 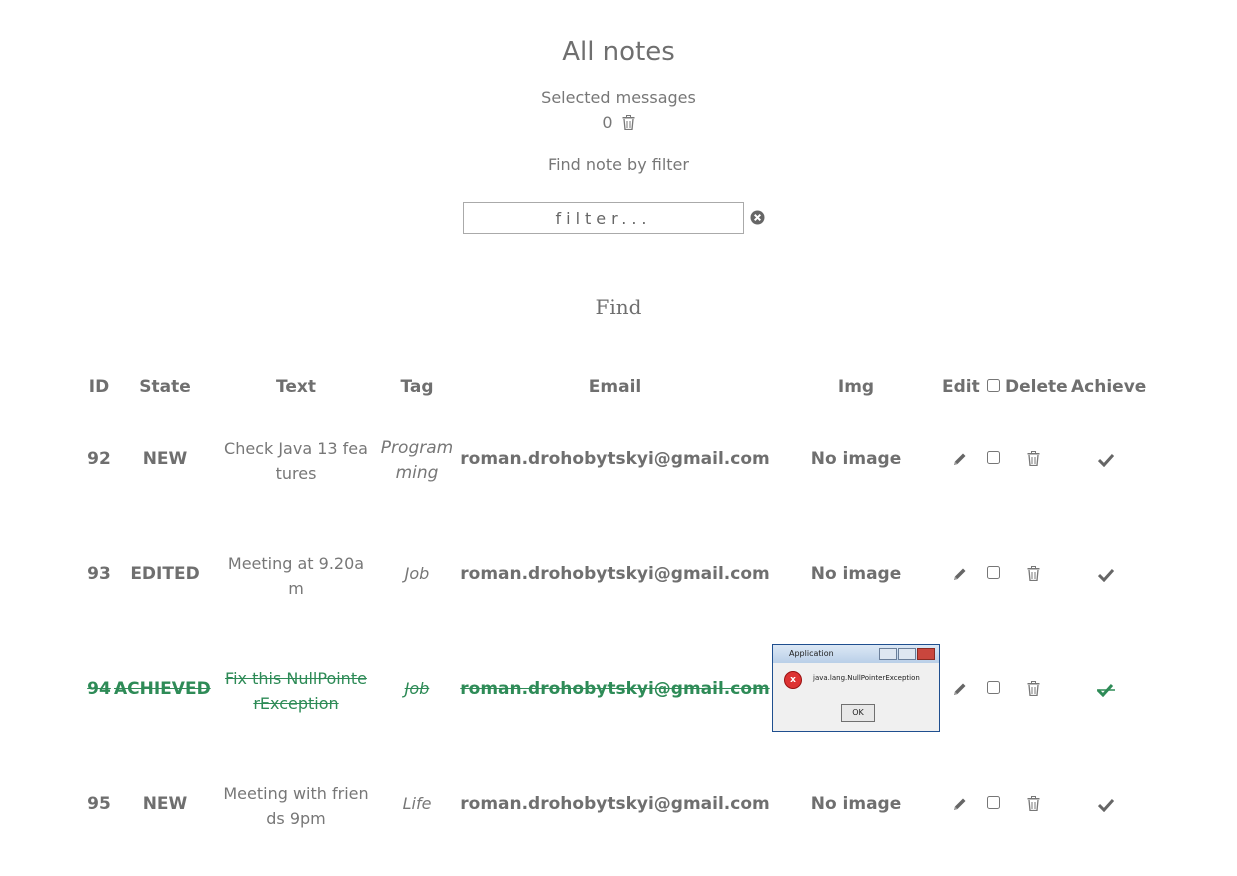 What do you see at coordinates (793, 680) in the screenshot?
I see `error-icon: x` at bounding box center [793, 680].